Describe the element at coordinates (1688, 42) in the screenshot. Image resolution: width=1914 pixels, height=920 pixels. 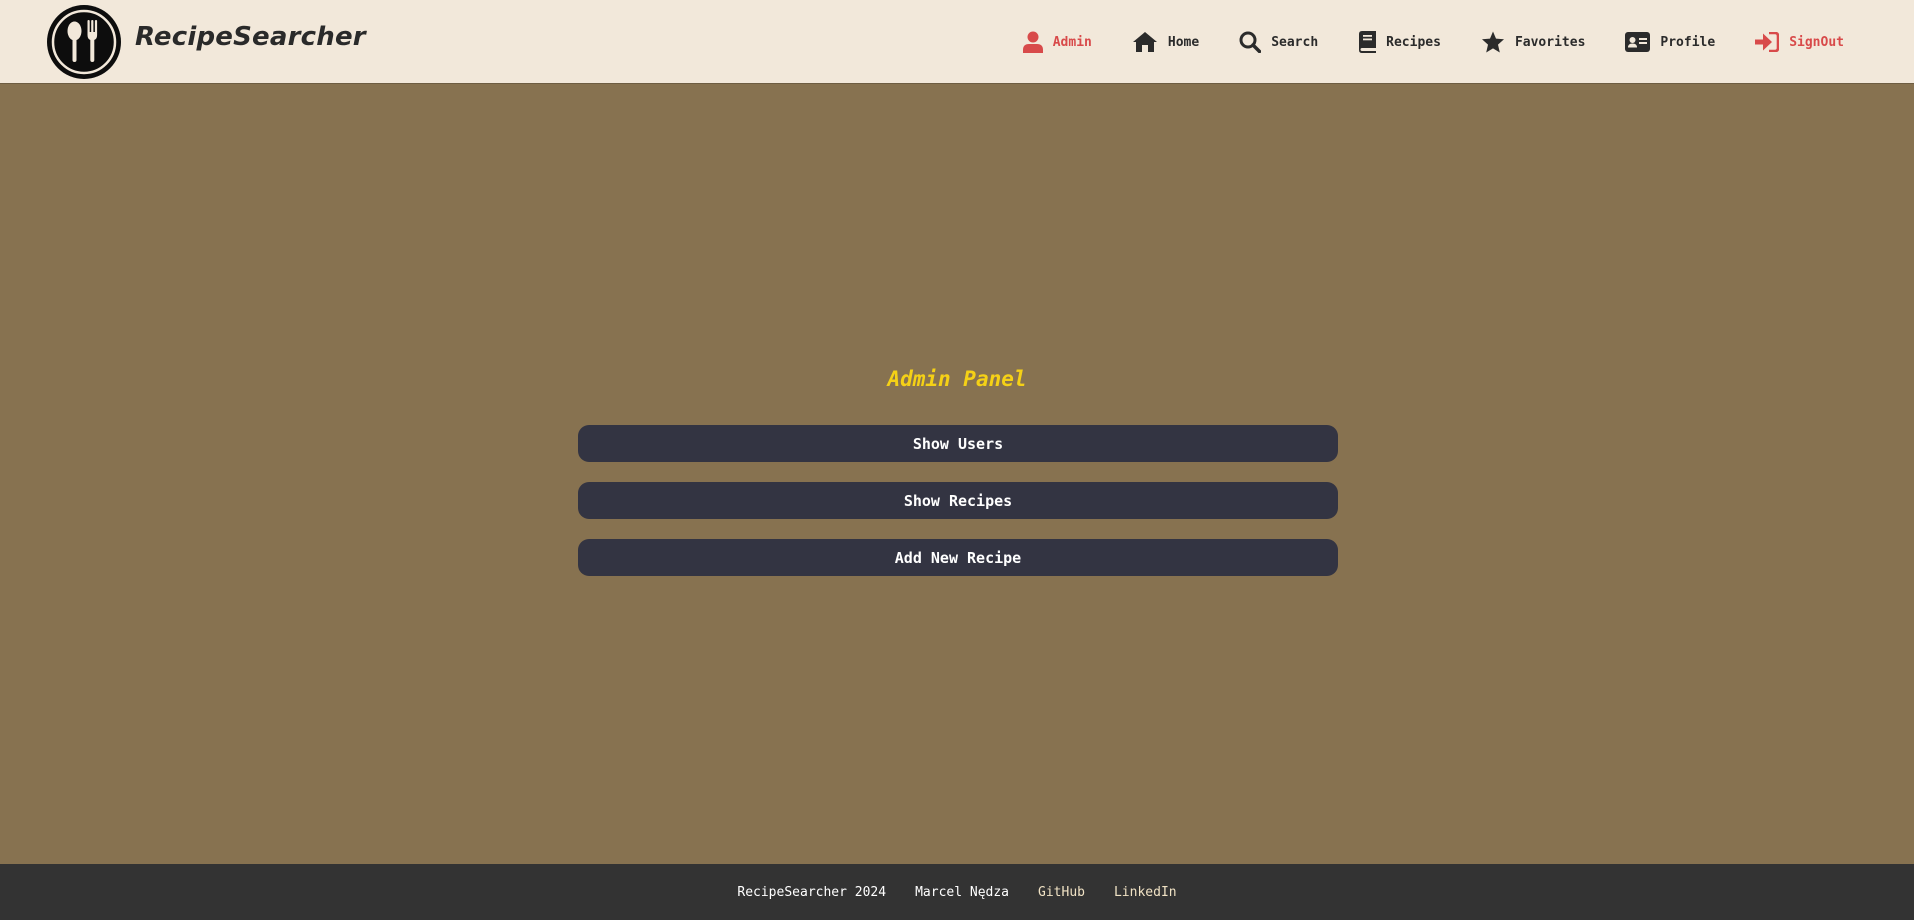
I see `nav-label-profile: Profile` at that location.